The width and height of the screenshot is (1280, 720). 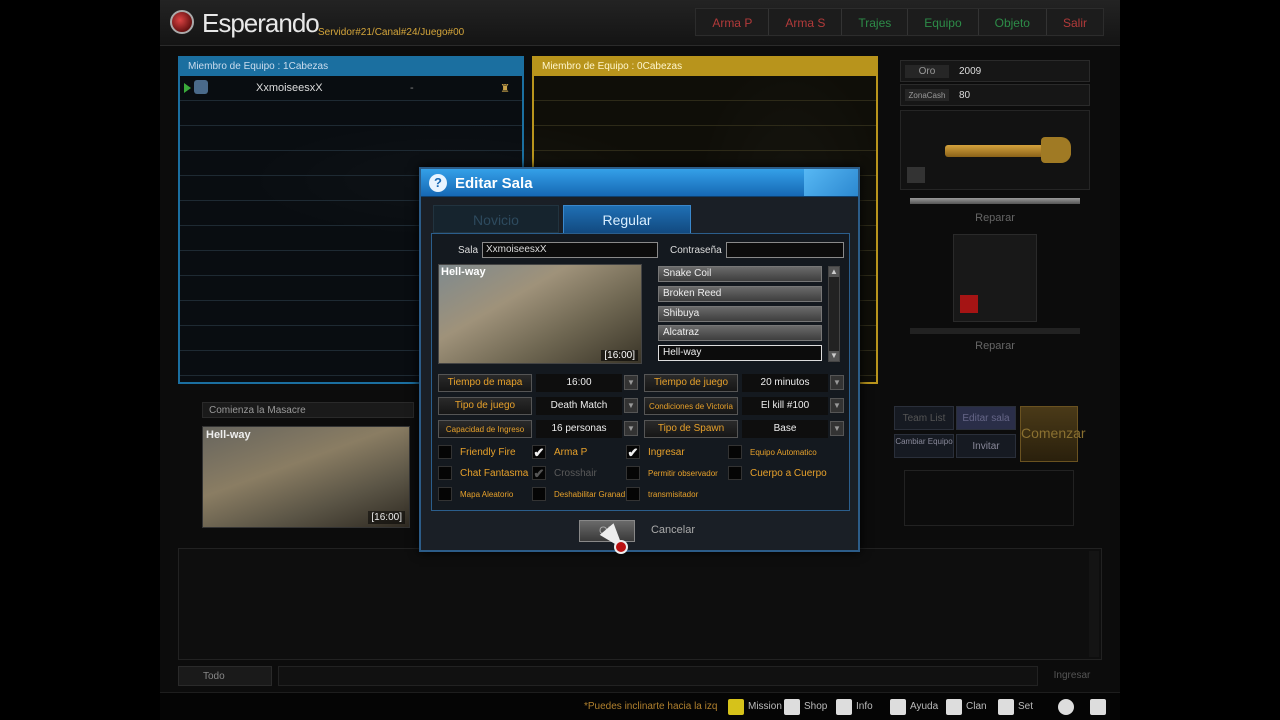 What do you see at coordinates (995, 331) in the screenshot?
I see `item-durability-bar` at bounding box center [995, 331].